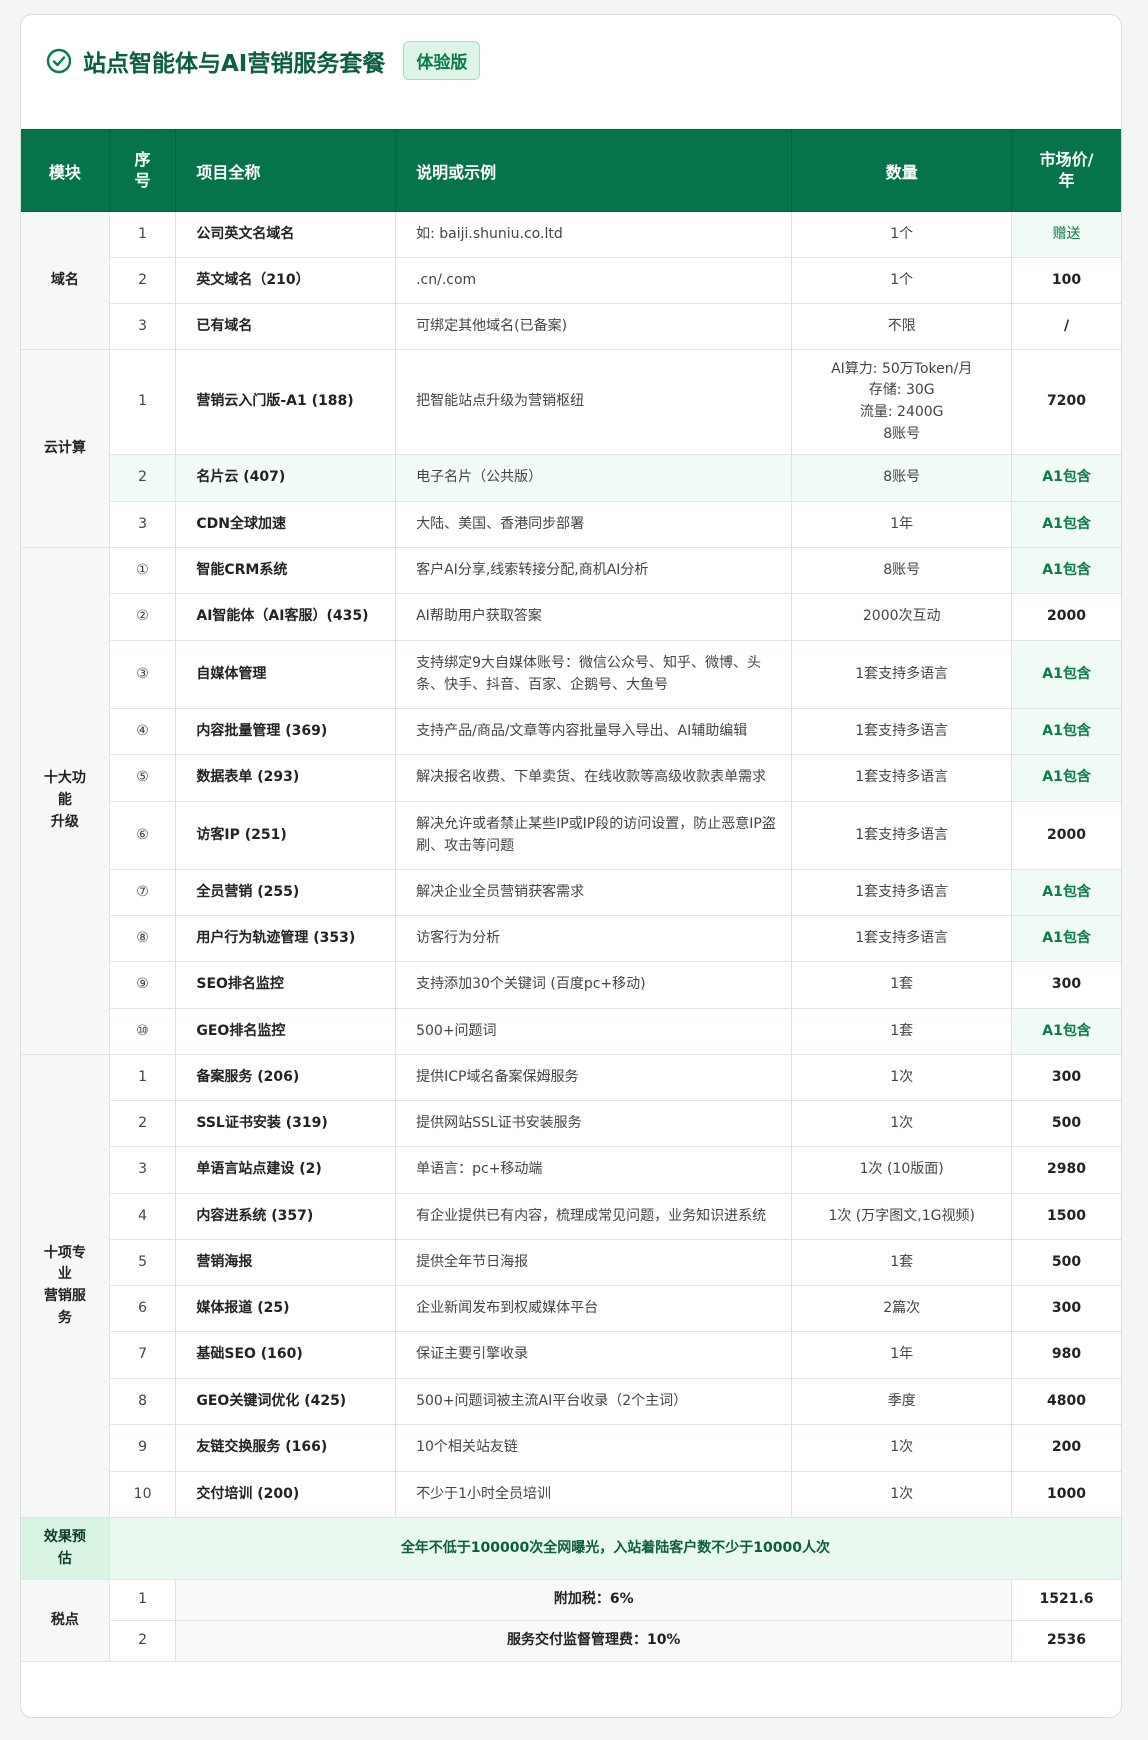 The width and height of the screenshot is (1148, 1740). I want to click on table-row: 3 CDN全球加速 大陆、美国、香港同步部署 1年 A1包含, so click(571, 524).